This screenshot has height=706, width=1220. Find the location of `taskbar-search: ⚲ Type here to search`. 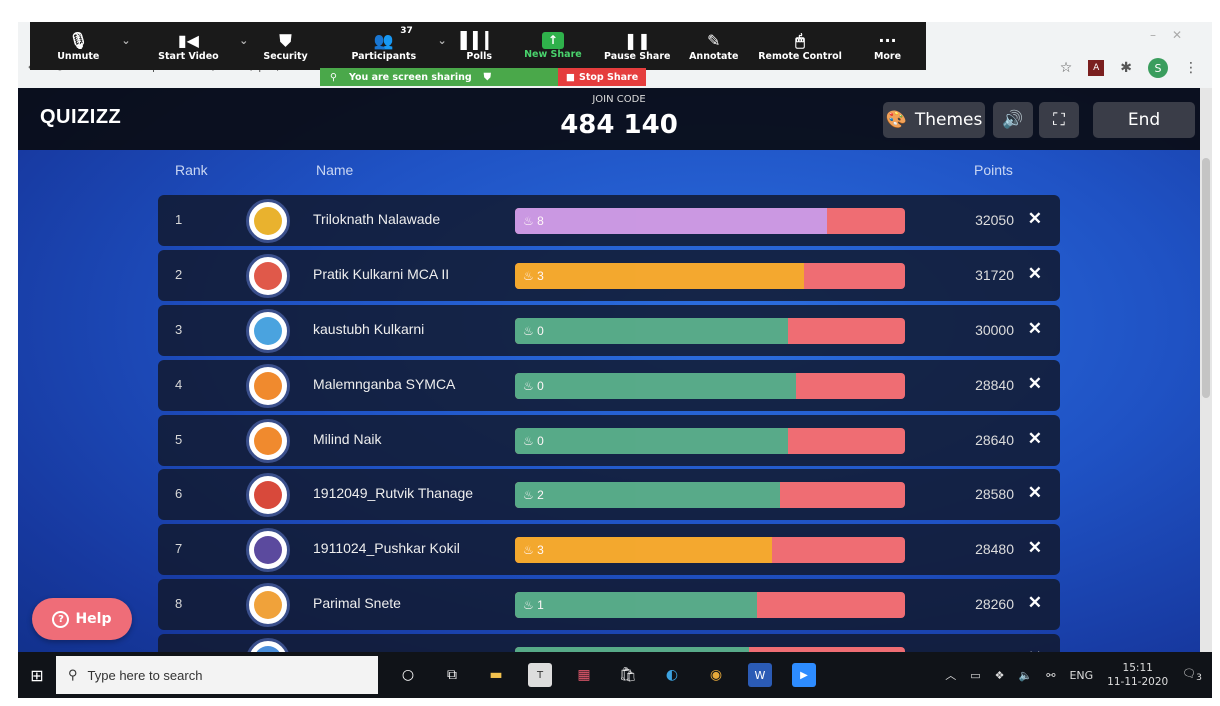

taskbar-search: ⚲ Type here to search is located at coordinates (217, 675).